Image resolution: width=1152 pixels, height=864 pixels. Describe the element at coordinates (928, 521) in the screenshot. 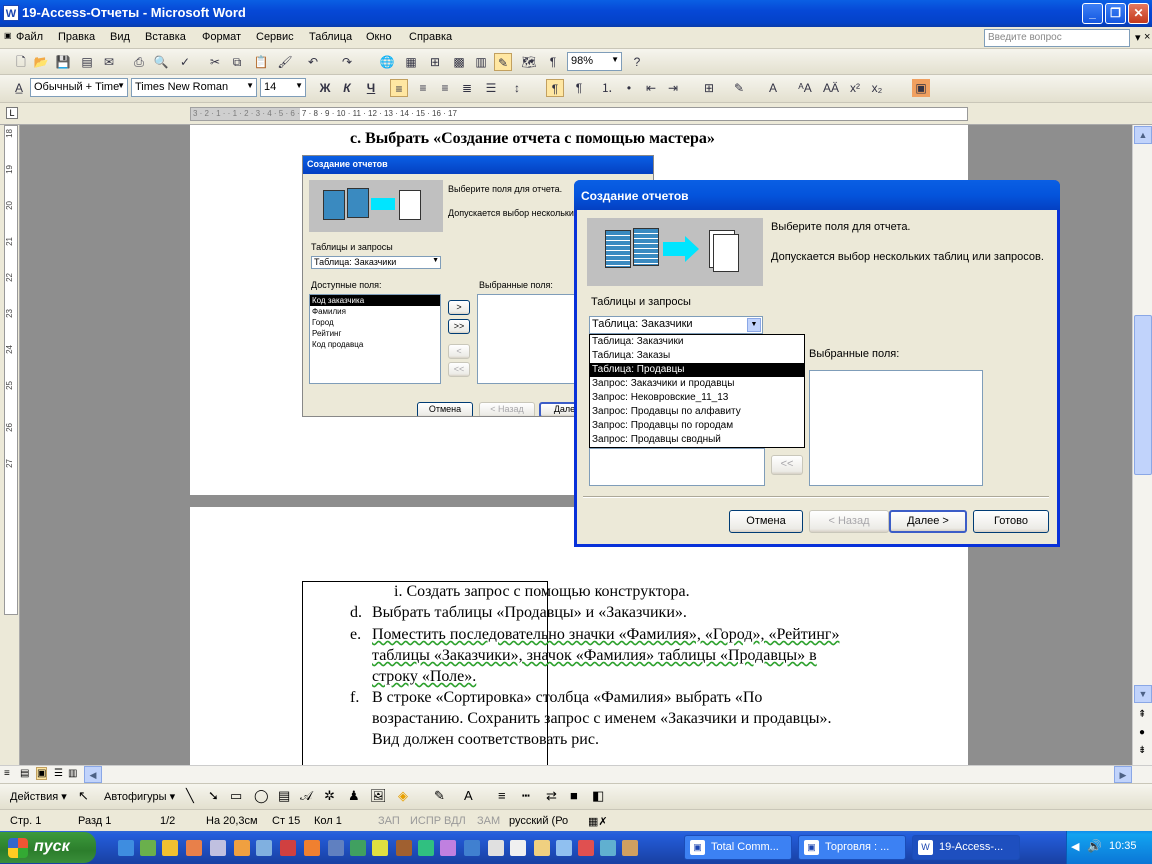

I see `next-button: Далее >` at that location.